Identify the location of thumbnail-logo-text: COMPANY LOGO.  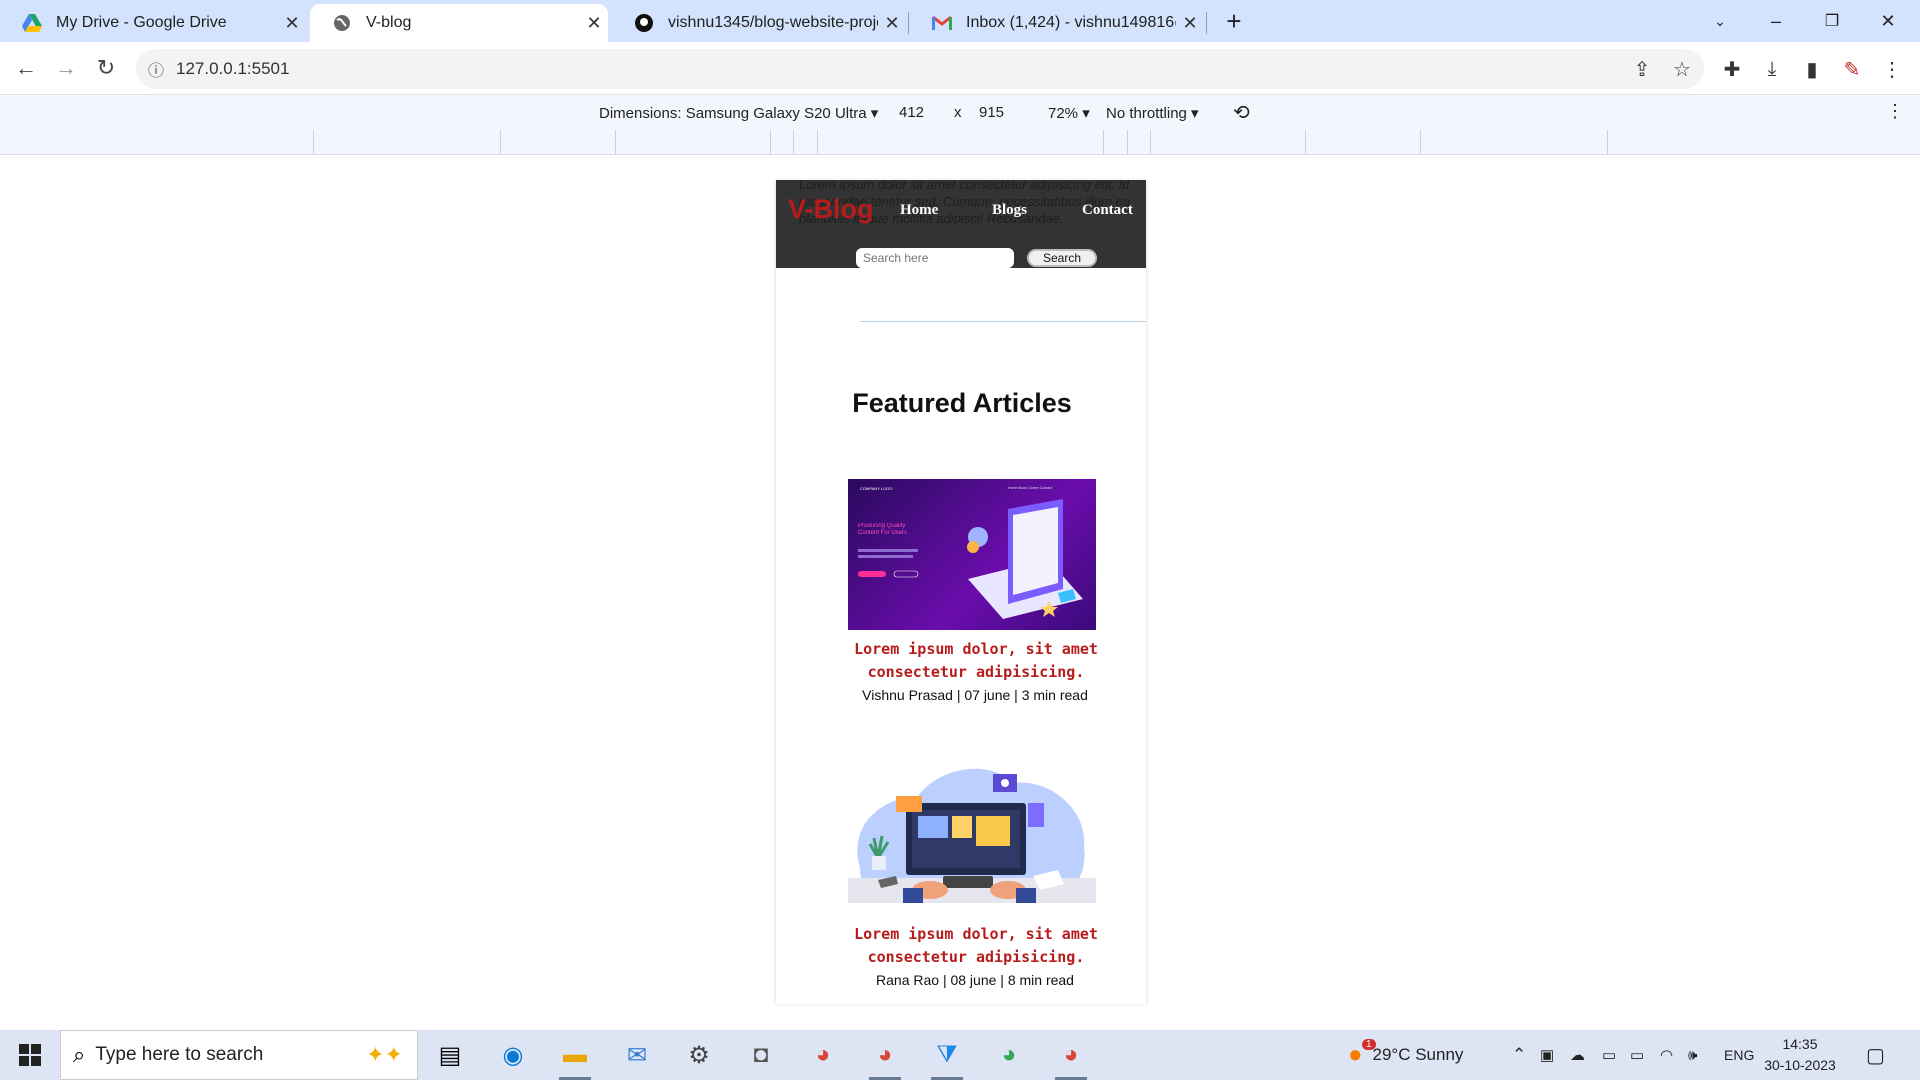
(876, 488).